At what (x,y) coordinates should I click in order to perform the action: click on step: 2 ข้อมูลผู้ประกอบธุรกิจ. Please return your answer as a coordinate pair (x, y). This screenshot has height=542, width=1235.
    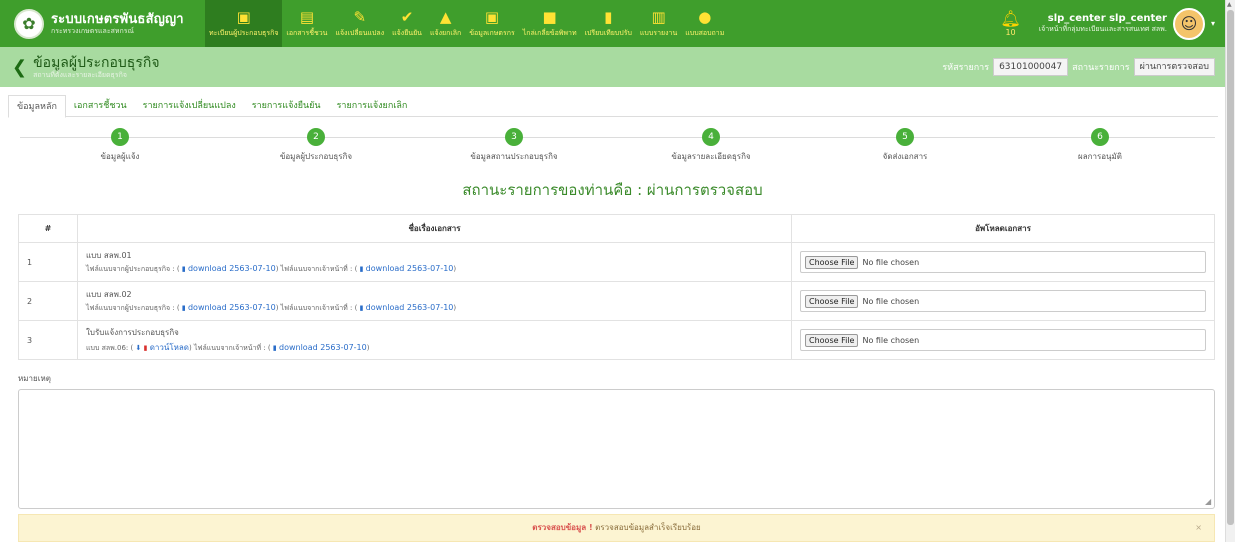
    Looking at the image, I should click on (316, 145).